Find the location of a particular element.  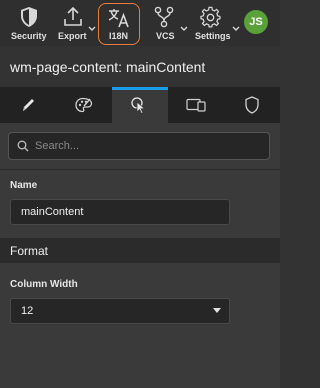

top-toolbar: Security Export I18N VCS Settings JS is located at coordinates (140, 23).